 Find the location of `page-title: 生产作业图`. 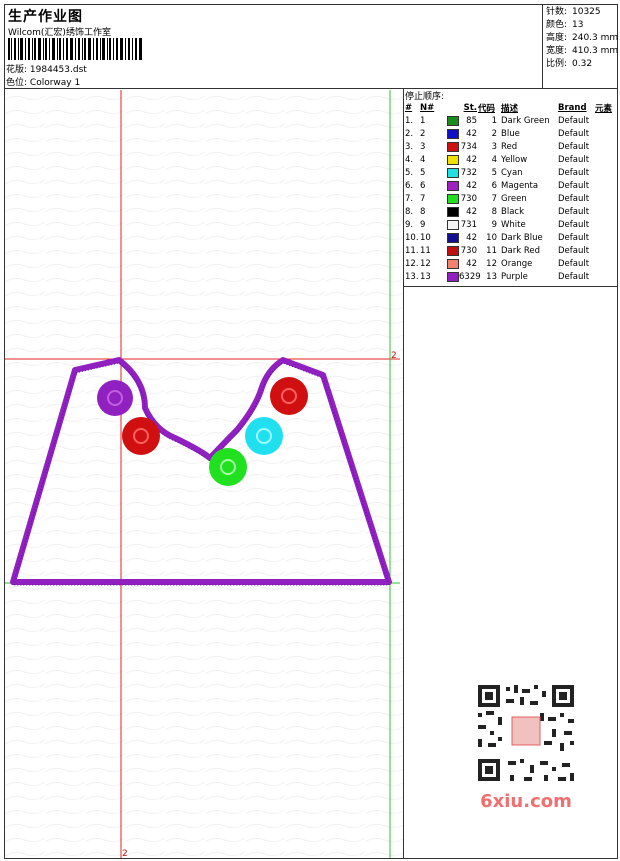

page-title: 生产作业图 is located at coordinates (45, 17).